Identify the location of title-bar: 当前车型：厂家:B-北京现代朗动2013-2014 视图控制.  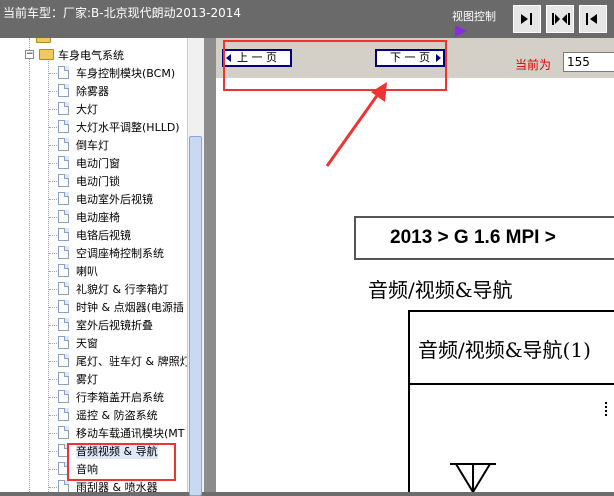
(307, 19).